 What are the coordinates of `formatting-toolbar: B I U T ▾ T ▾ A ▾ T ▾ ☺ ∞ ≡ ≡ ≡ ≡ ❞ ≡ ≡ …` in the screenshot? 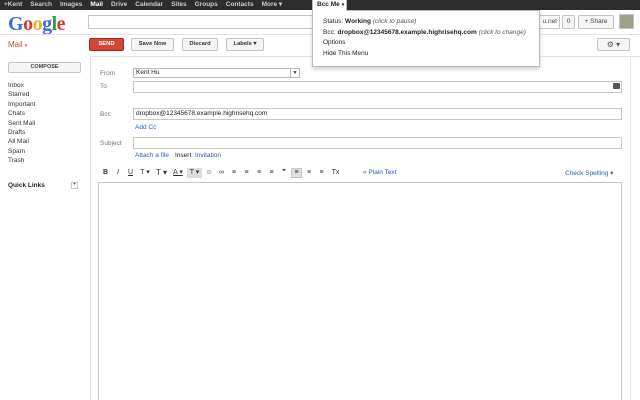 It's located at (222, 173).